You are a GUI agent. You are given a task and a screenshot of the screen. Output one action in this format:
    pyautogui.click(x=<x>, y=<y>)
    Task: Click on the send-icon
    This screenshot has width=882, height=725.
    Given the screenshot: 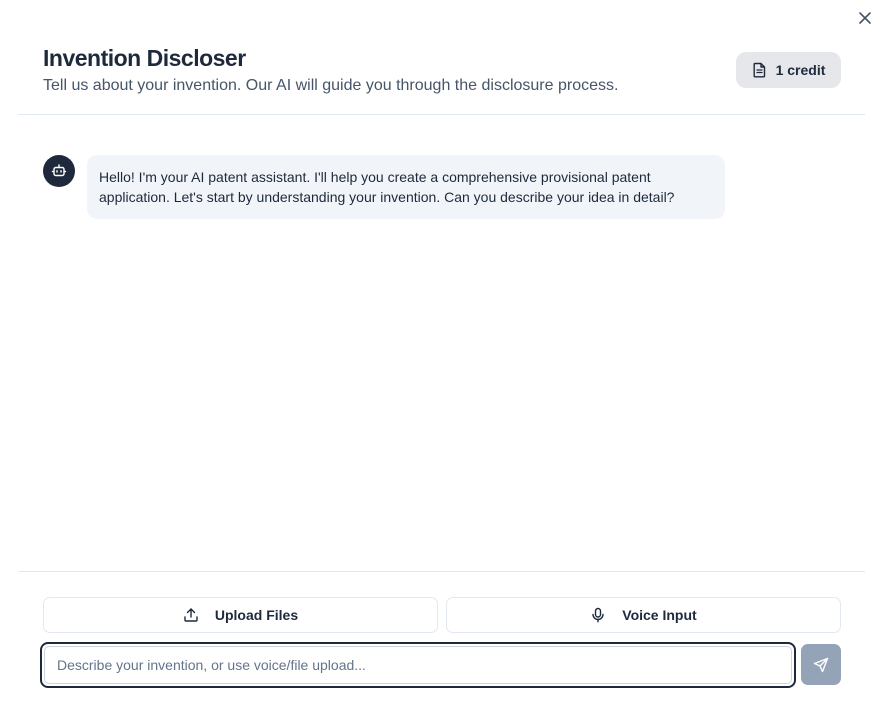 What is the action you would take?
    pyautogui.click(x=821, y=665)
    